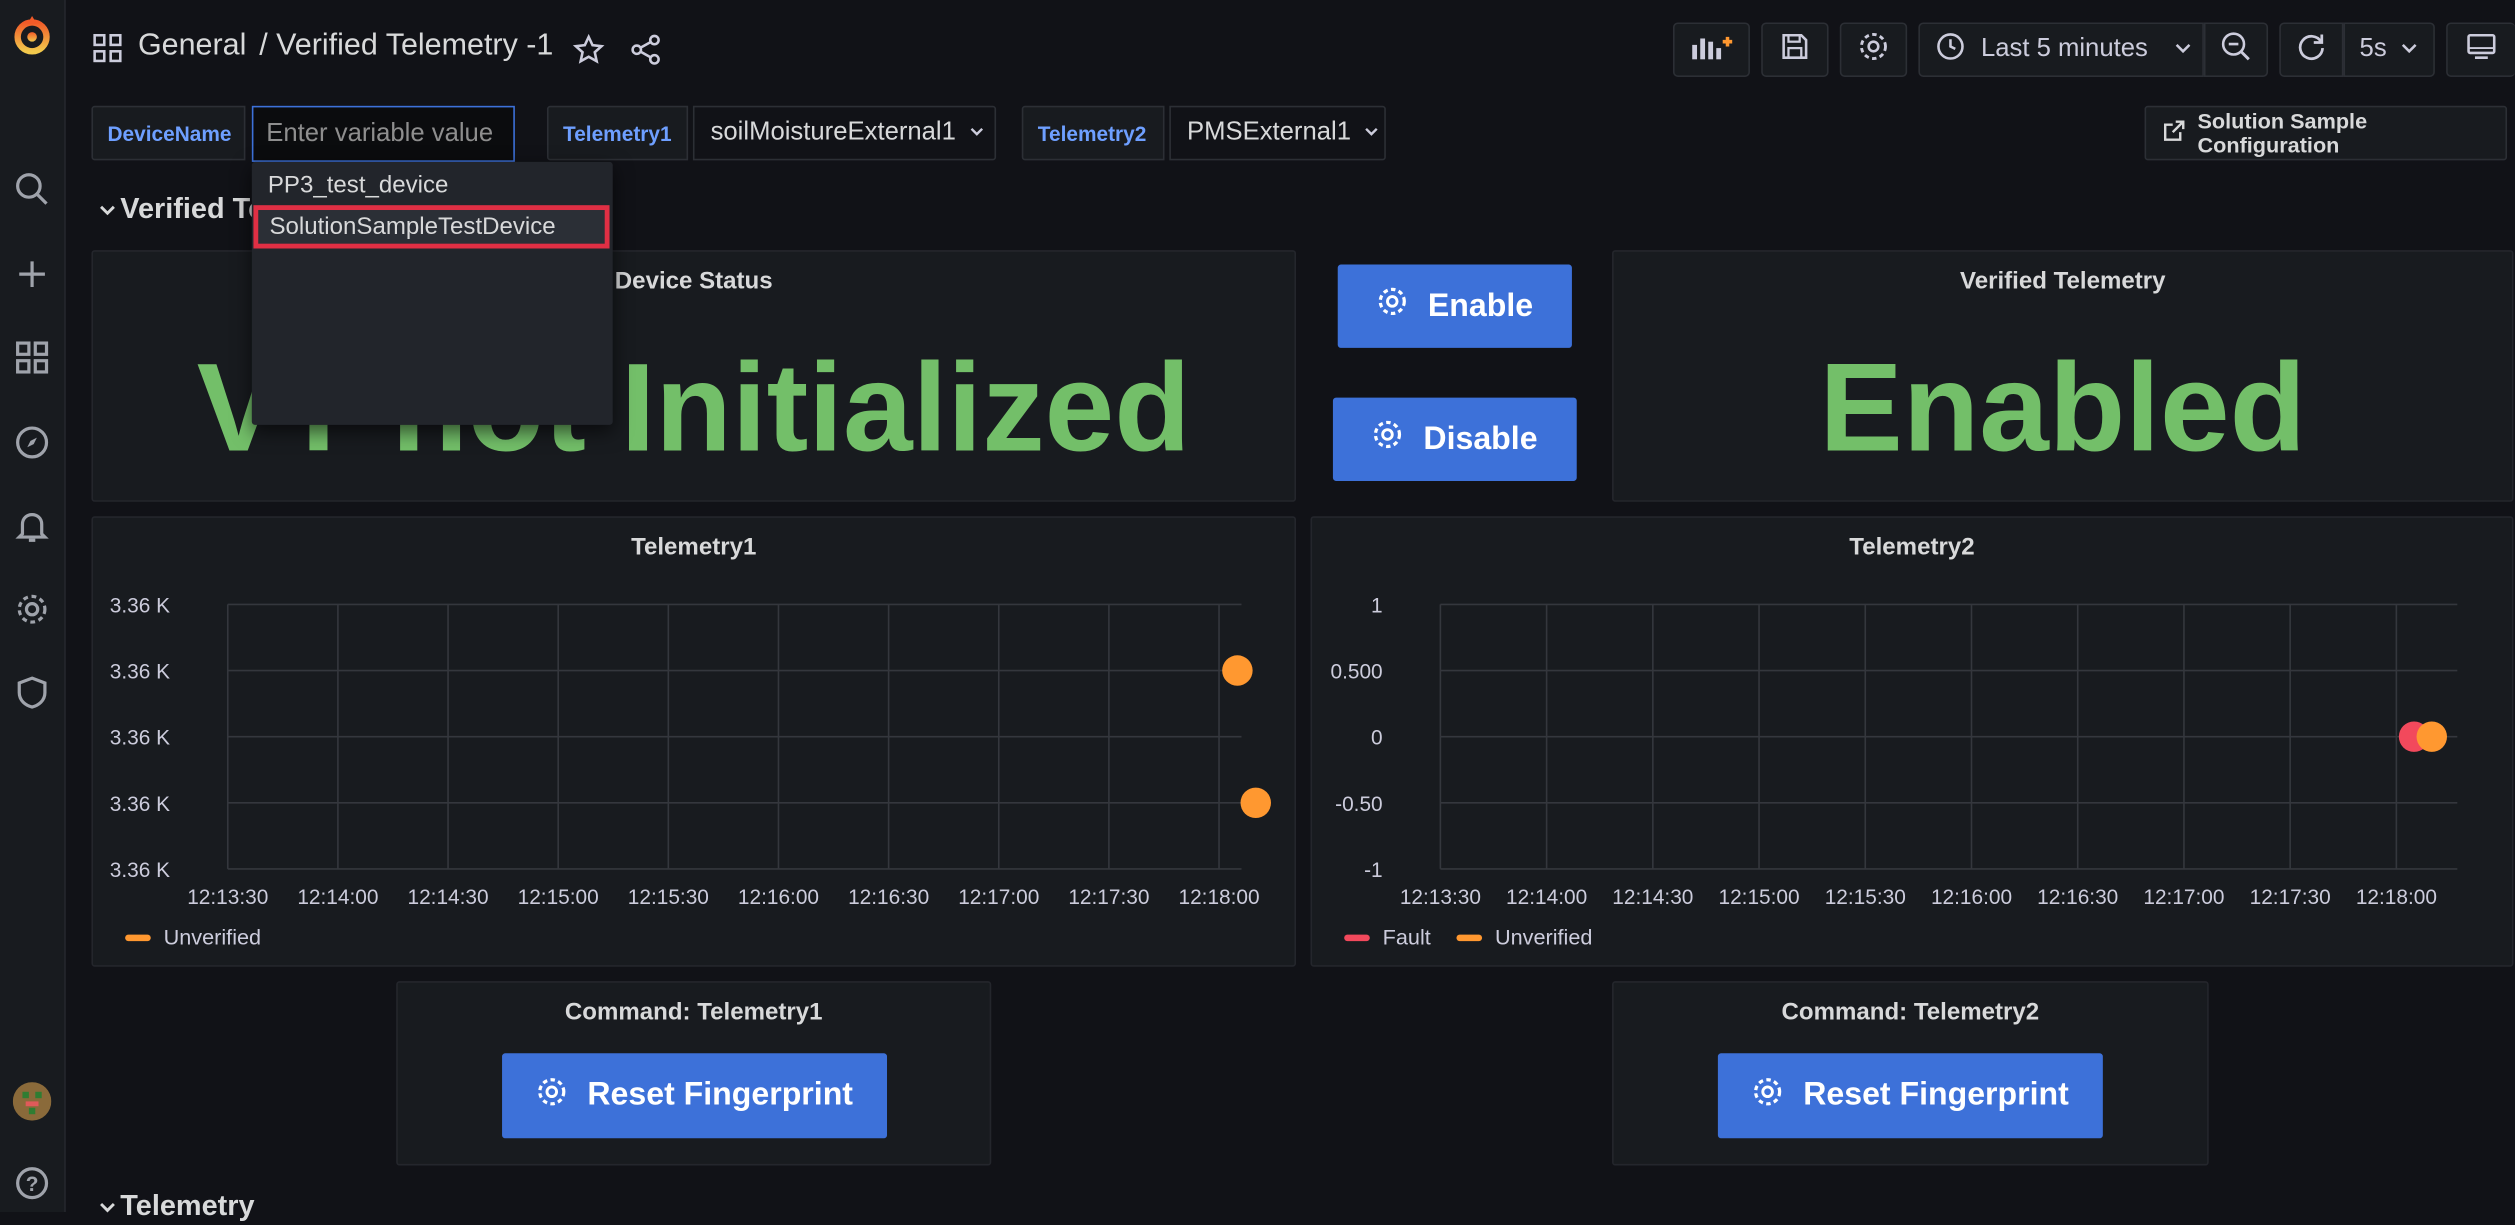 The image size is (2515, 1225). I want to click on user-avatar, so click(32, 1101).